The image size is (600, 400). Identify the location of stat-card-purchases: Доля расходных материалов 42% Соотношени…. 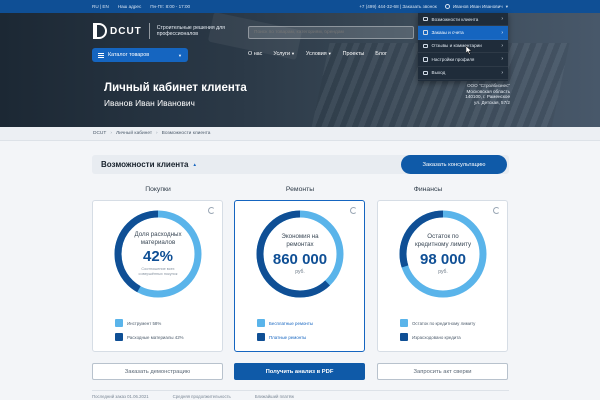
(157, 276).